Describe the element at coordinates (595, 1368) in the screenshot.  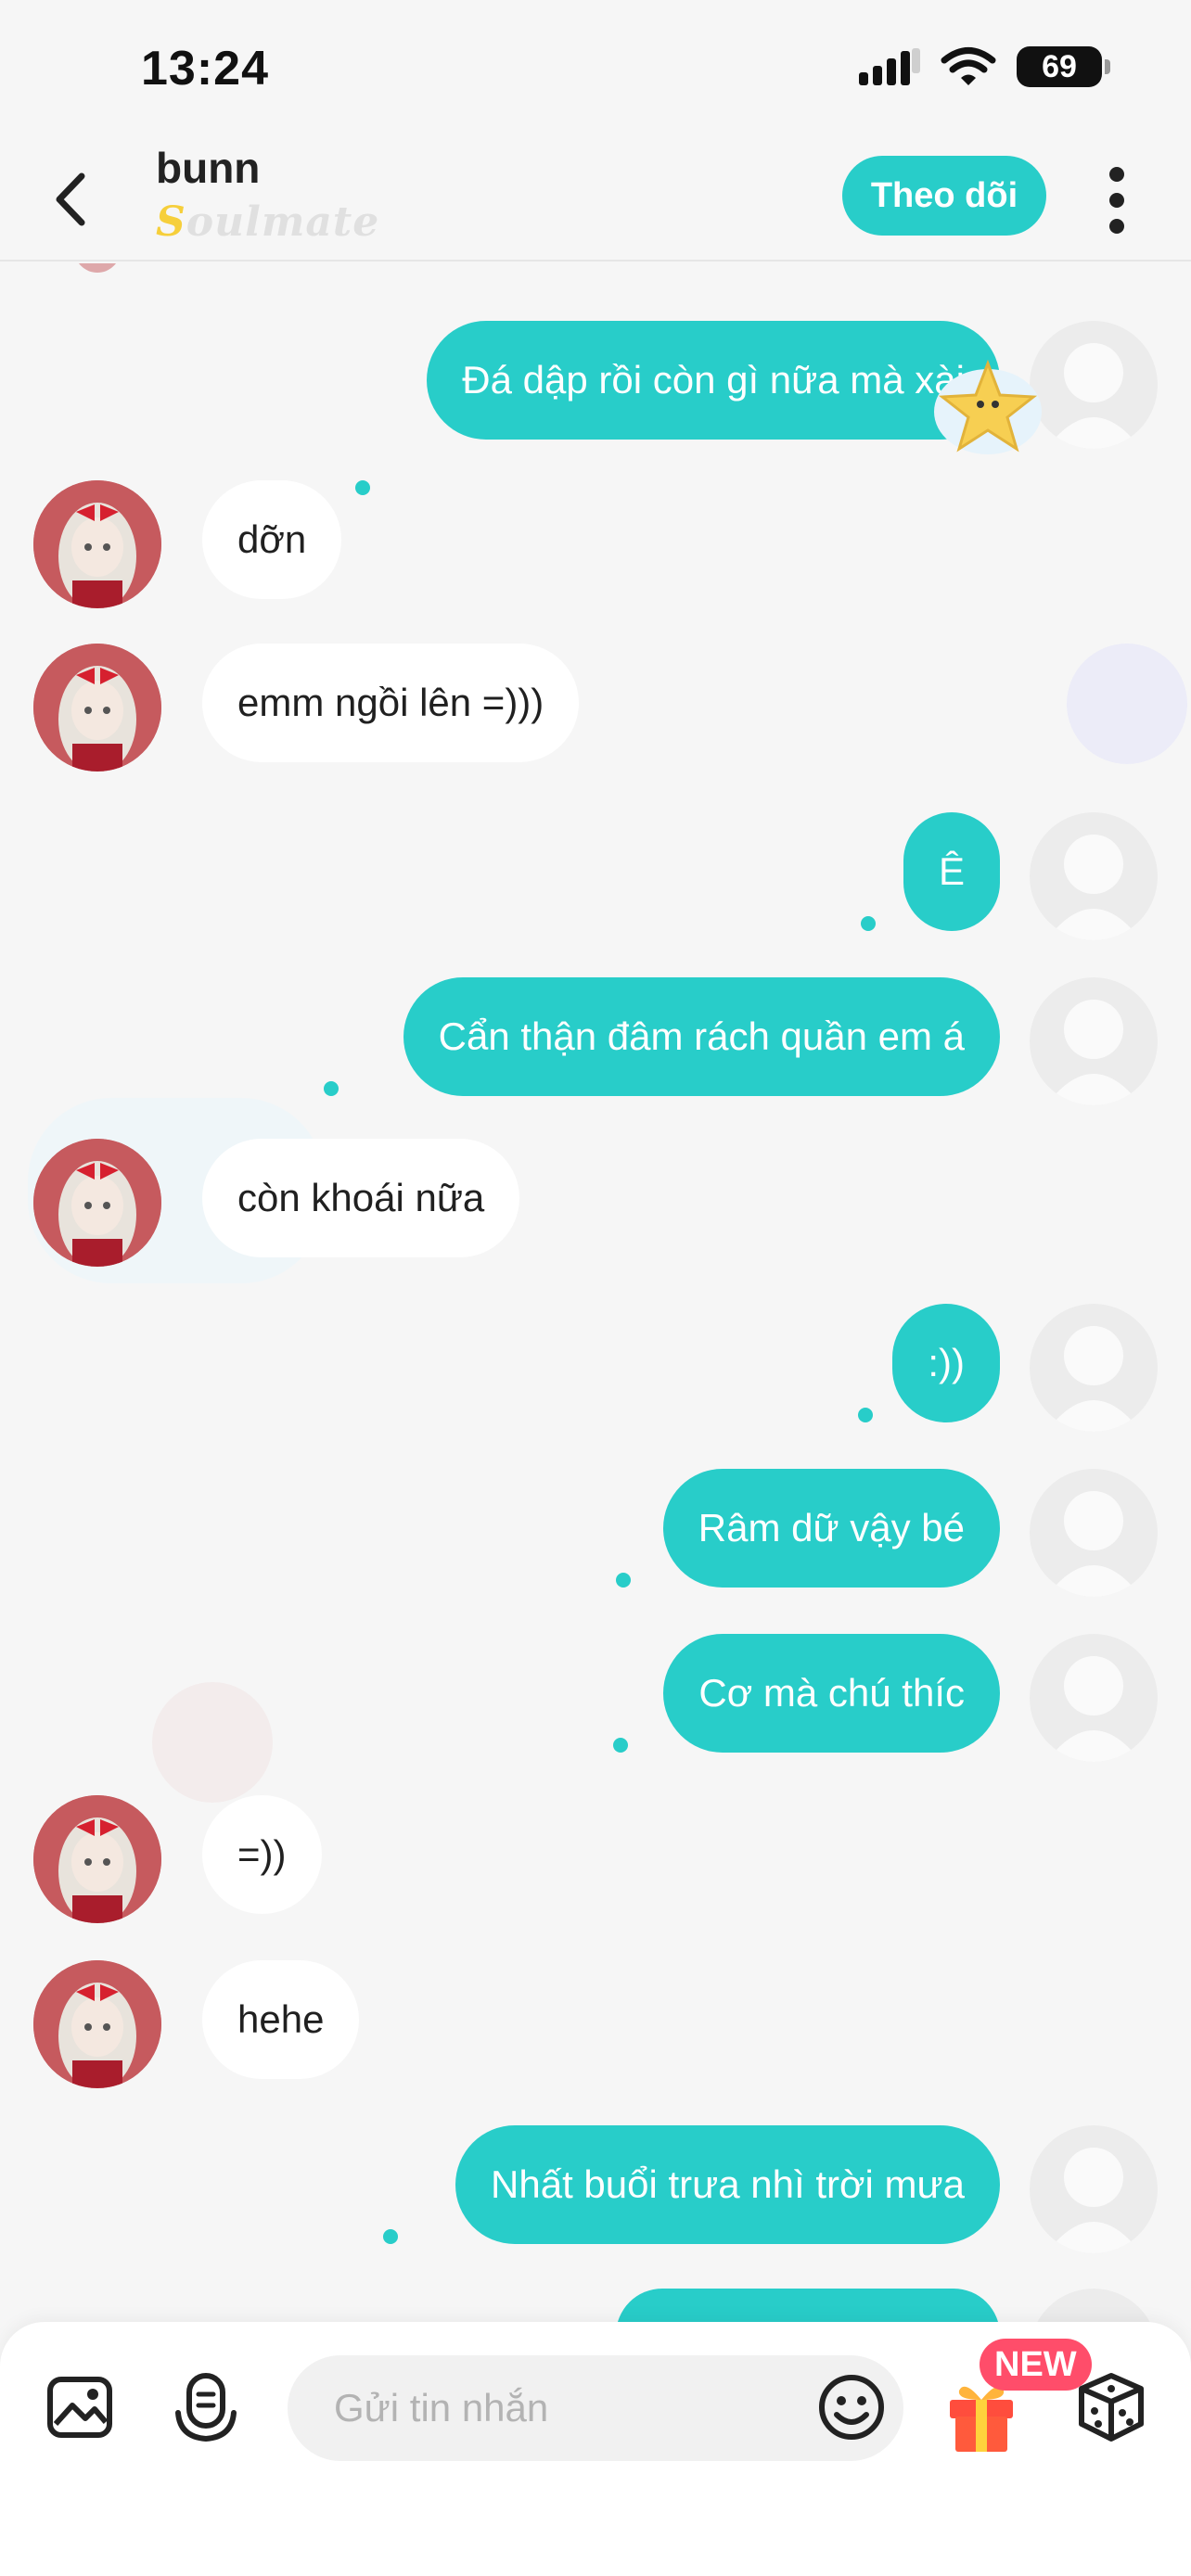
I see `message-row: :))` at that location.